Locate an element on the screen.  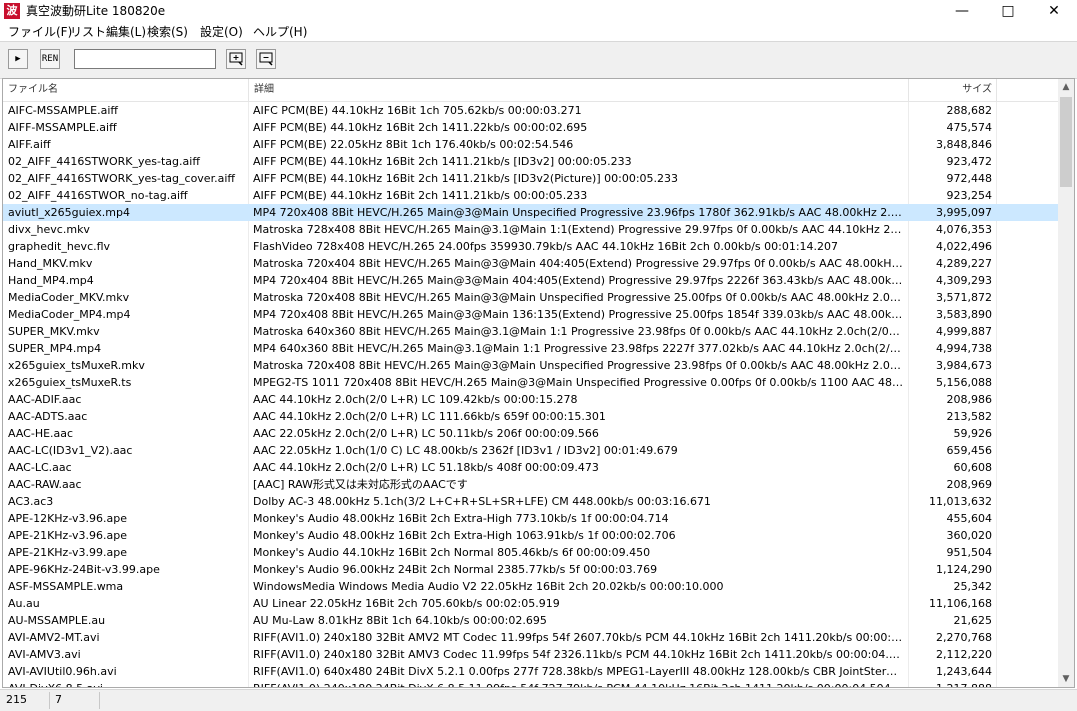
size-cell: 3,583,890 is located at coordinates (964, 314).